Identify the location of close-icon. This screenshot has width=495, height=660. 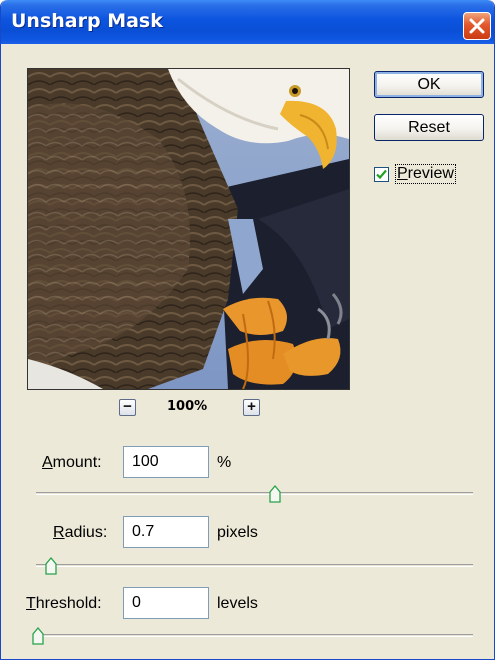
(477, 26).